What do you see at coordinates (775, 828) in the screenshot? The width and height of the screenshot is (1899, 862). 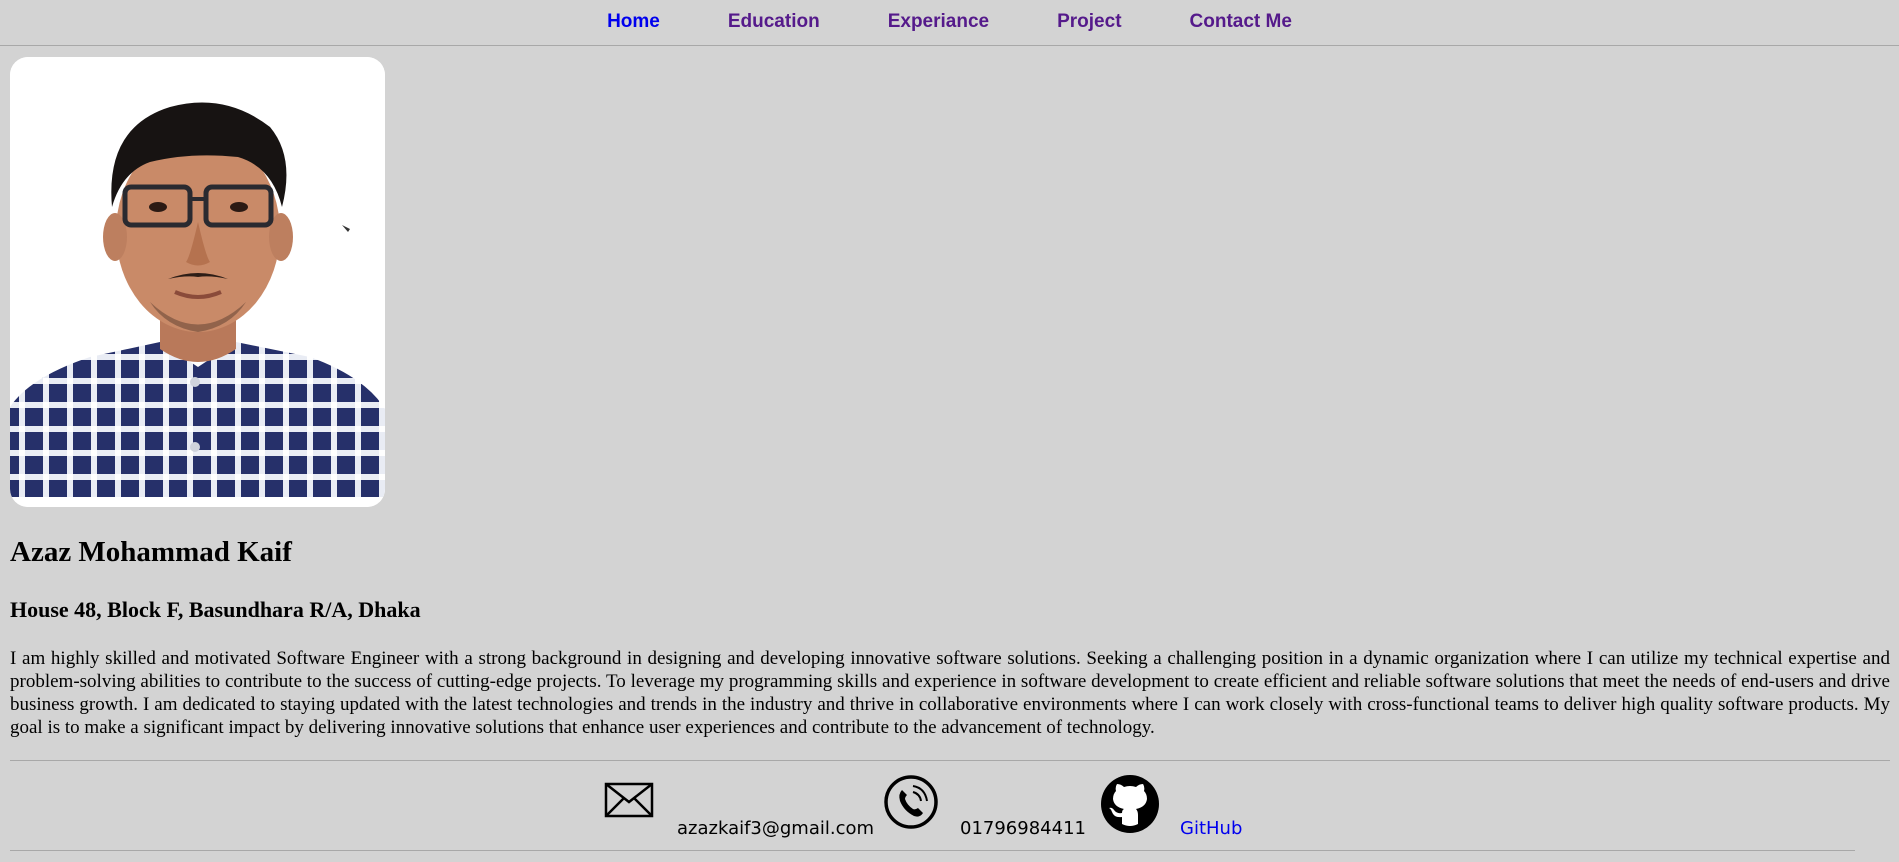 I see `email-address: azazkaif3@gmail.com` at bounding box center [775, 828].